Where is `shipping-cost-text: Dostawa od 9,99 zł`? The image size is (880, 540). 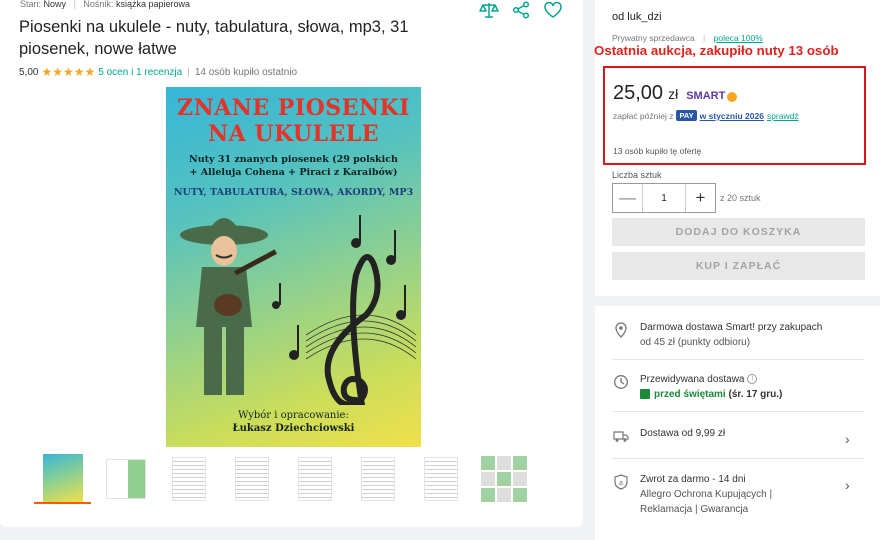
shipping-cost-text: Dostawa od 9,99 zł is located at coordinates (683, 433).